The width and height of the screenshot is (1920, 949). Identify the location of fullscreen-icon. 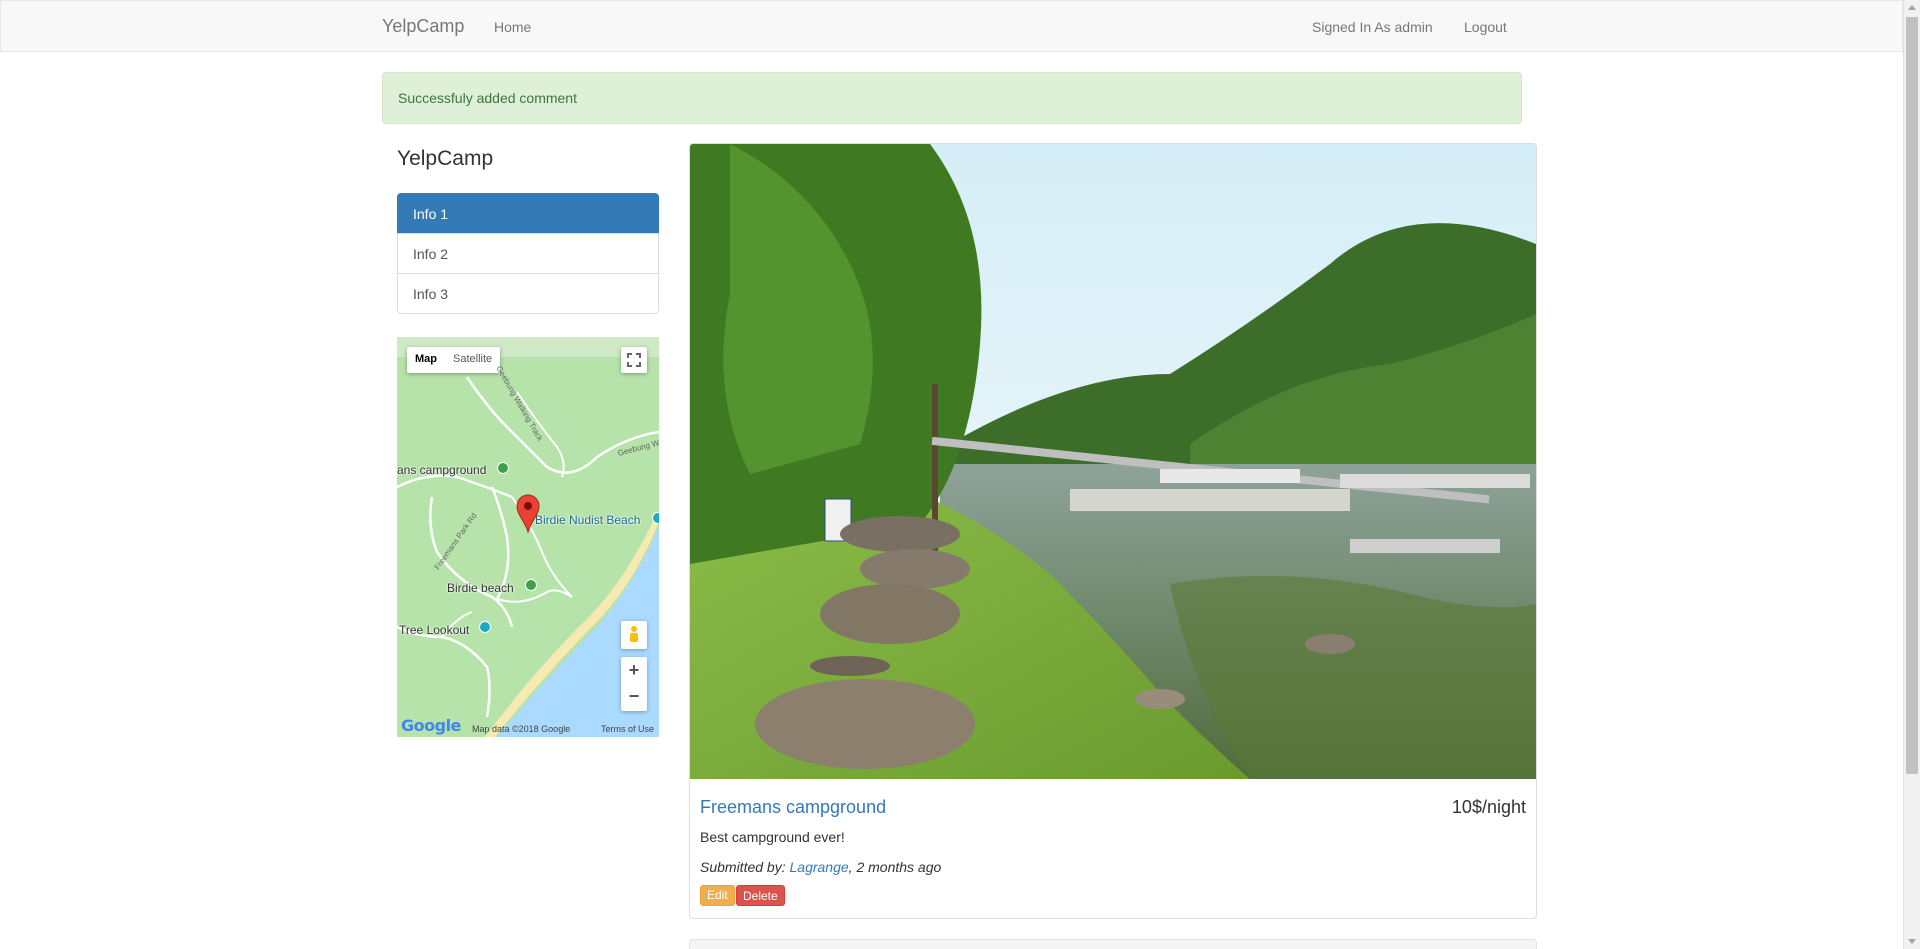
(634, 360).